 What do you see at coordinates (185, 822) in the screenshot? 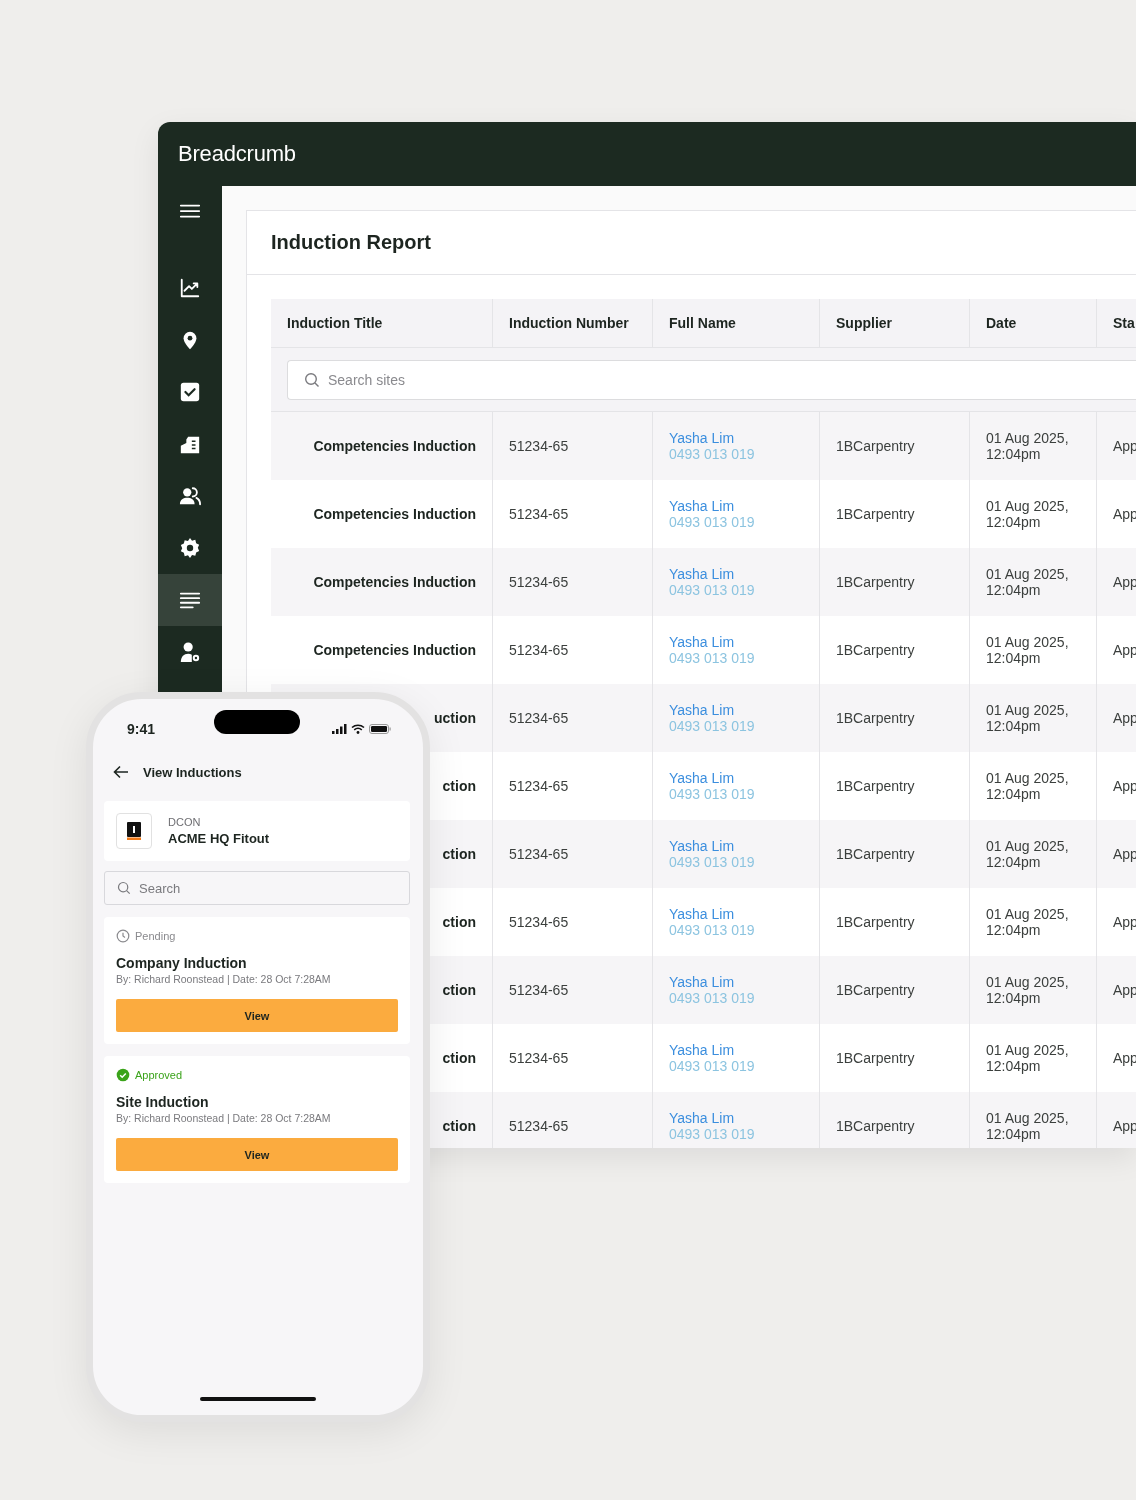
I see `organisation-name: DCON` at bounding box center [185, 822].